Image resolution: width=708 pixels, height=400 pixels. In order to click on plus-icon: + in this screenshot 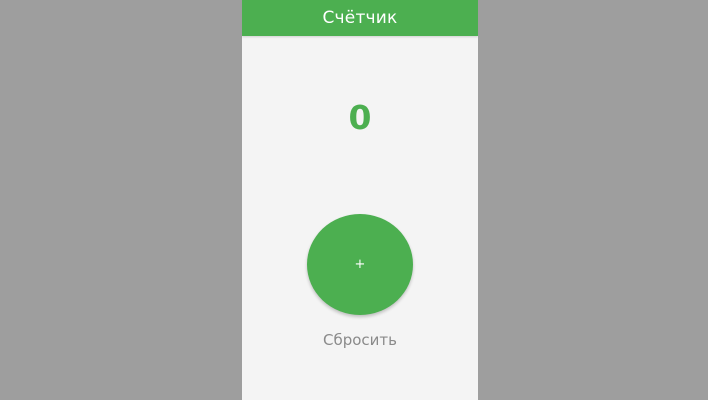, I will do `click(360, 264)`.